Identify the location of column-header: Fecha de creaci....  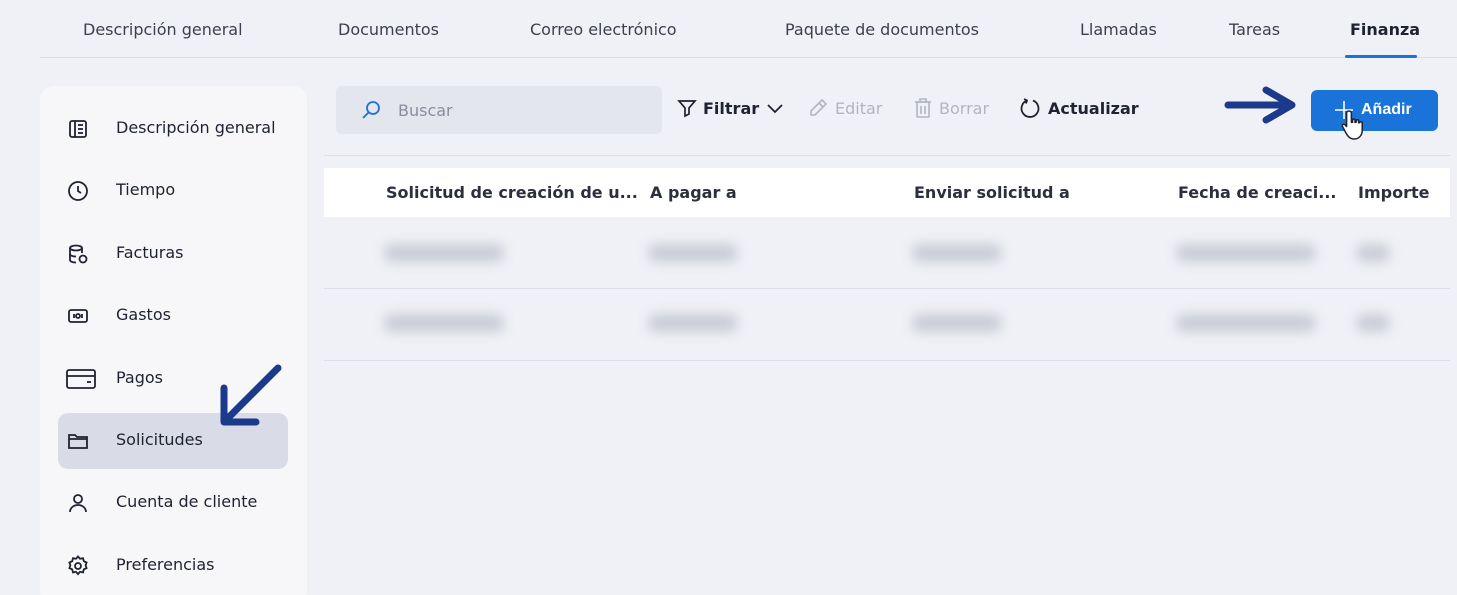
(1257, 192).